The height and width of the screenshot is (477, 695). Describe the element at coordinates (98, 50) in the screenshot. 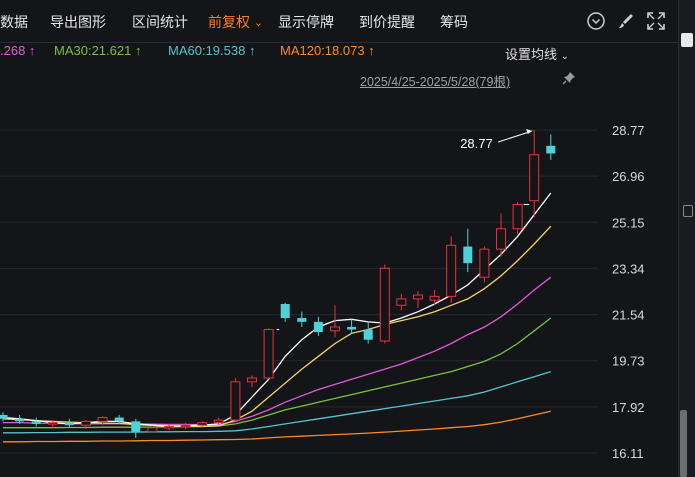

I see `ma30-value: MA30:21.621 ↑` at that location.